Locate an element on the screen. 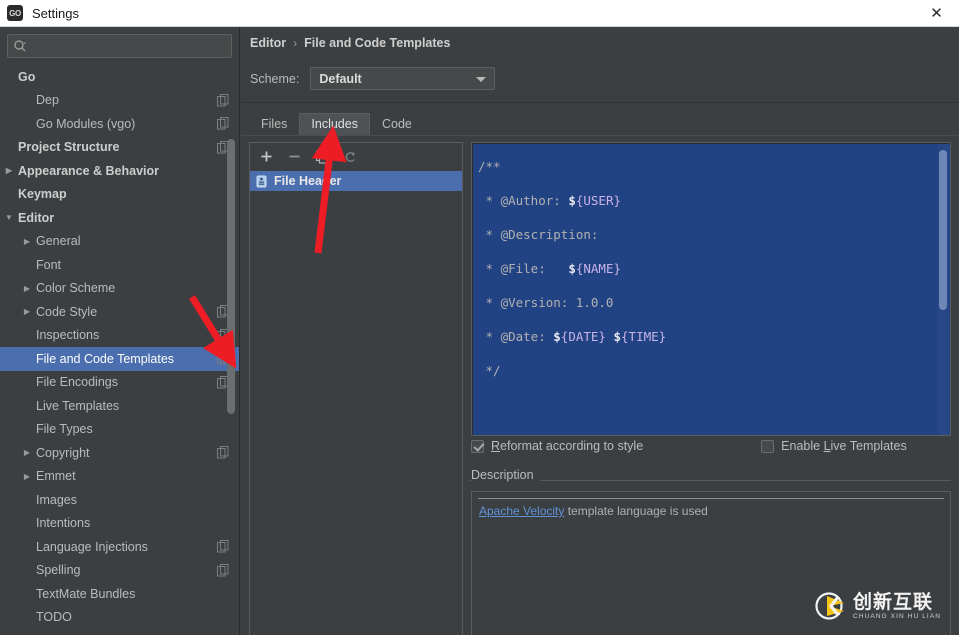 This screenshot has height=635, width=959. scheme-row: Scheme: Default is located at coordinates (373, 78).